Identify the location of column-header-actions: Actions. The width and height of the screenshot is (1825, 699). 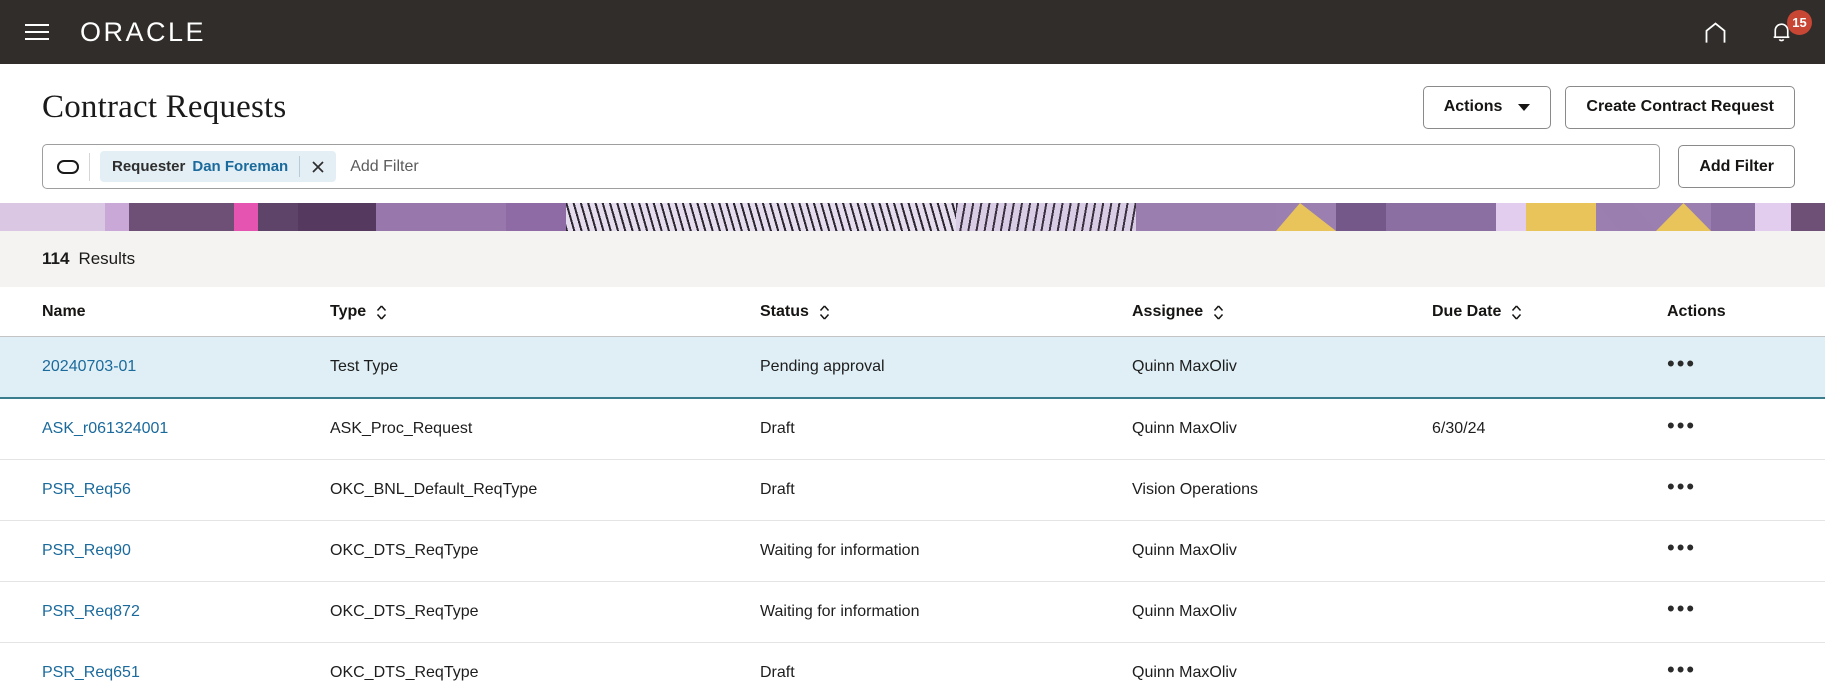
(1746, 312).